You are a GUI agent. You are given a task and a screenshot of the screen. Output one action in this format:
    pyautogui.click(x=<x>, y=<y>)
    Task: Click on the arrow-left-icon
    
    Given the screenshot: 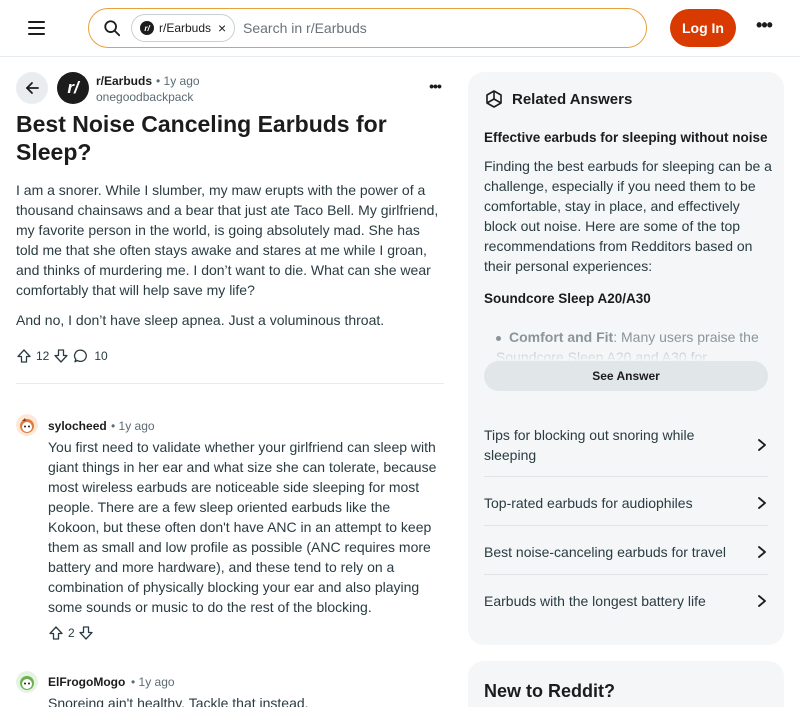 What is the action you would take?
    pyautogui.click(x=32, y=88)
    